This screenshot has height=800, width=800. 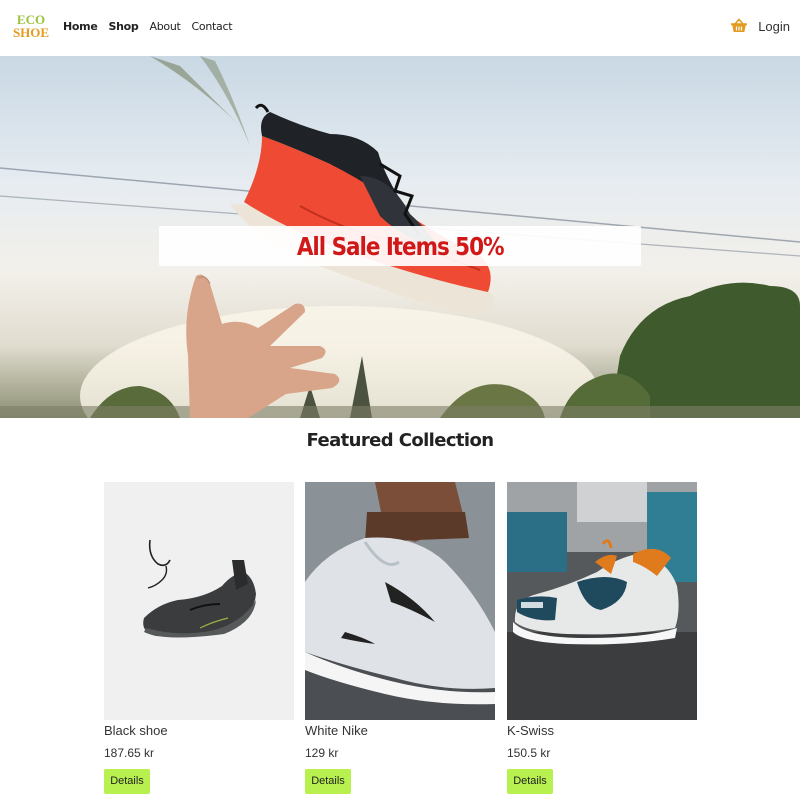 I want to click on product-name: K-Swiss, so click(x=530, y=730).